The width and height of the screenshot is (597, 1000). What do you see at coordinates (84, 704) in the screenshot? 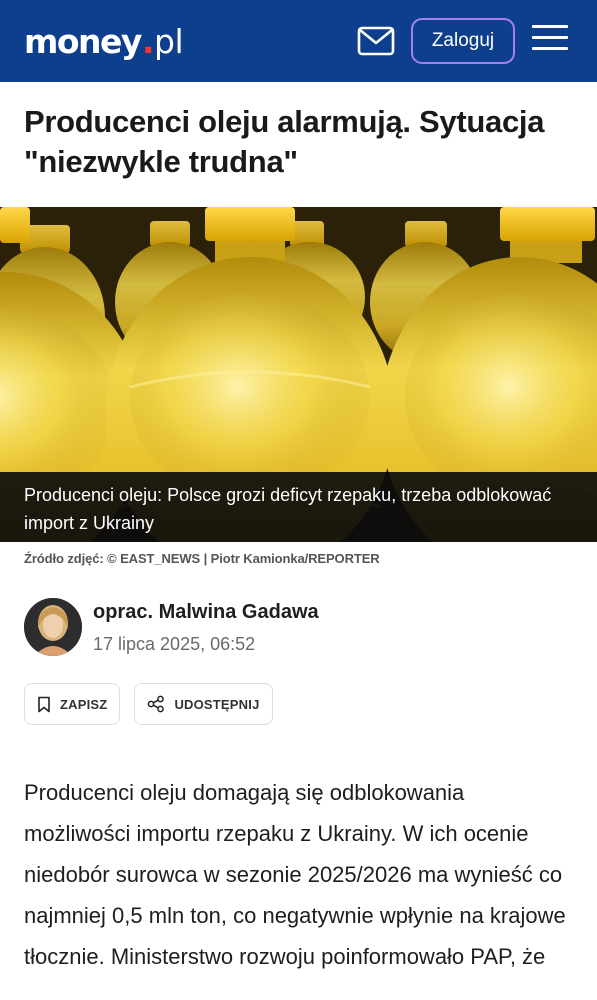
I see `save-label: ZAPISZ` at bounding box center [84, 704].